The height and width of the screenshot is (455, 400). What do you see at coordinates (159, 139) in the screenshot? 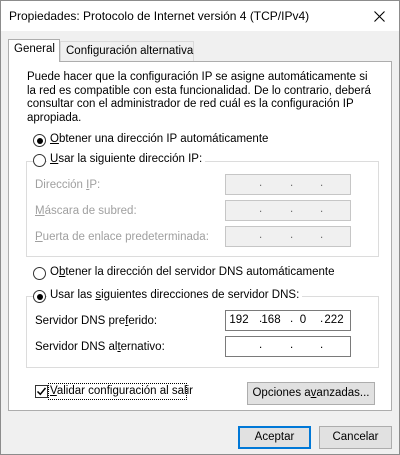
I see `ip-auto-label: Obtener una dirección IP automáticamente` at bounding box center [159, 139].